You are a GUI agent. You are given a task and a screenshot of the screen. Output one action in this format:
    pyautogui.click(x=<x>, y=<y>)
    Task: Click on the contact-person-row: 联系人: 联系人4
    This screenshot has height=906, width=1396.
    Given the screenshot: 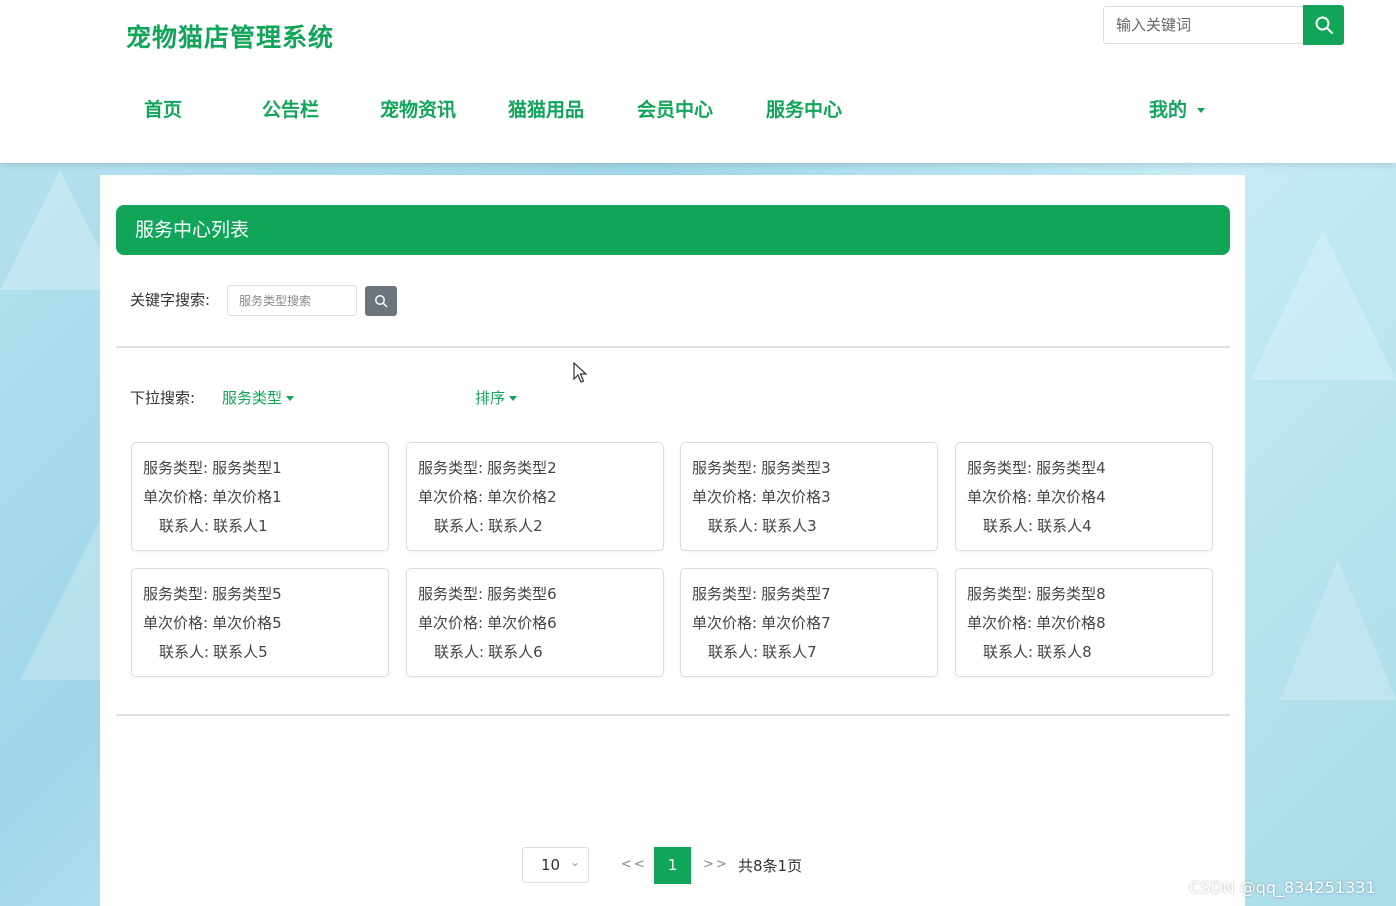 What is the action you would take?
    pyautogui.click(x=1037, y=525)
    